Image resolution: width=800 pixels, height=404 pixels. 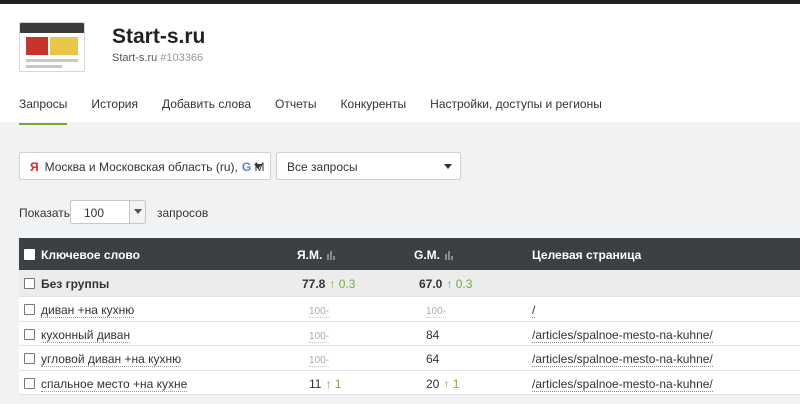 What do you see at coordinates (586, 255) in the screenshot?
I see `col-target-page: Целевая страница` at bounding box center [586, 255].